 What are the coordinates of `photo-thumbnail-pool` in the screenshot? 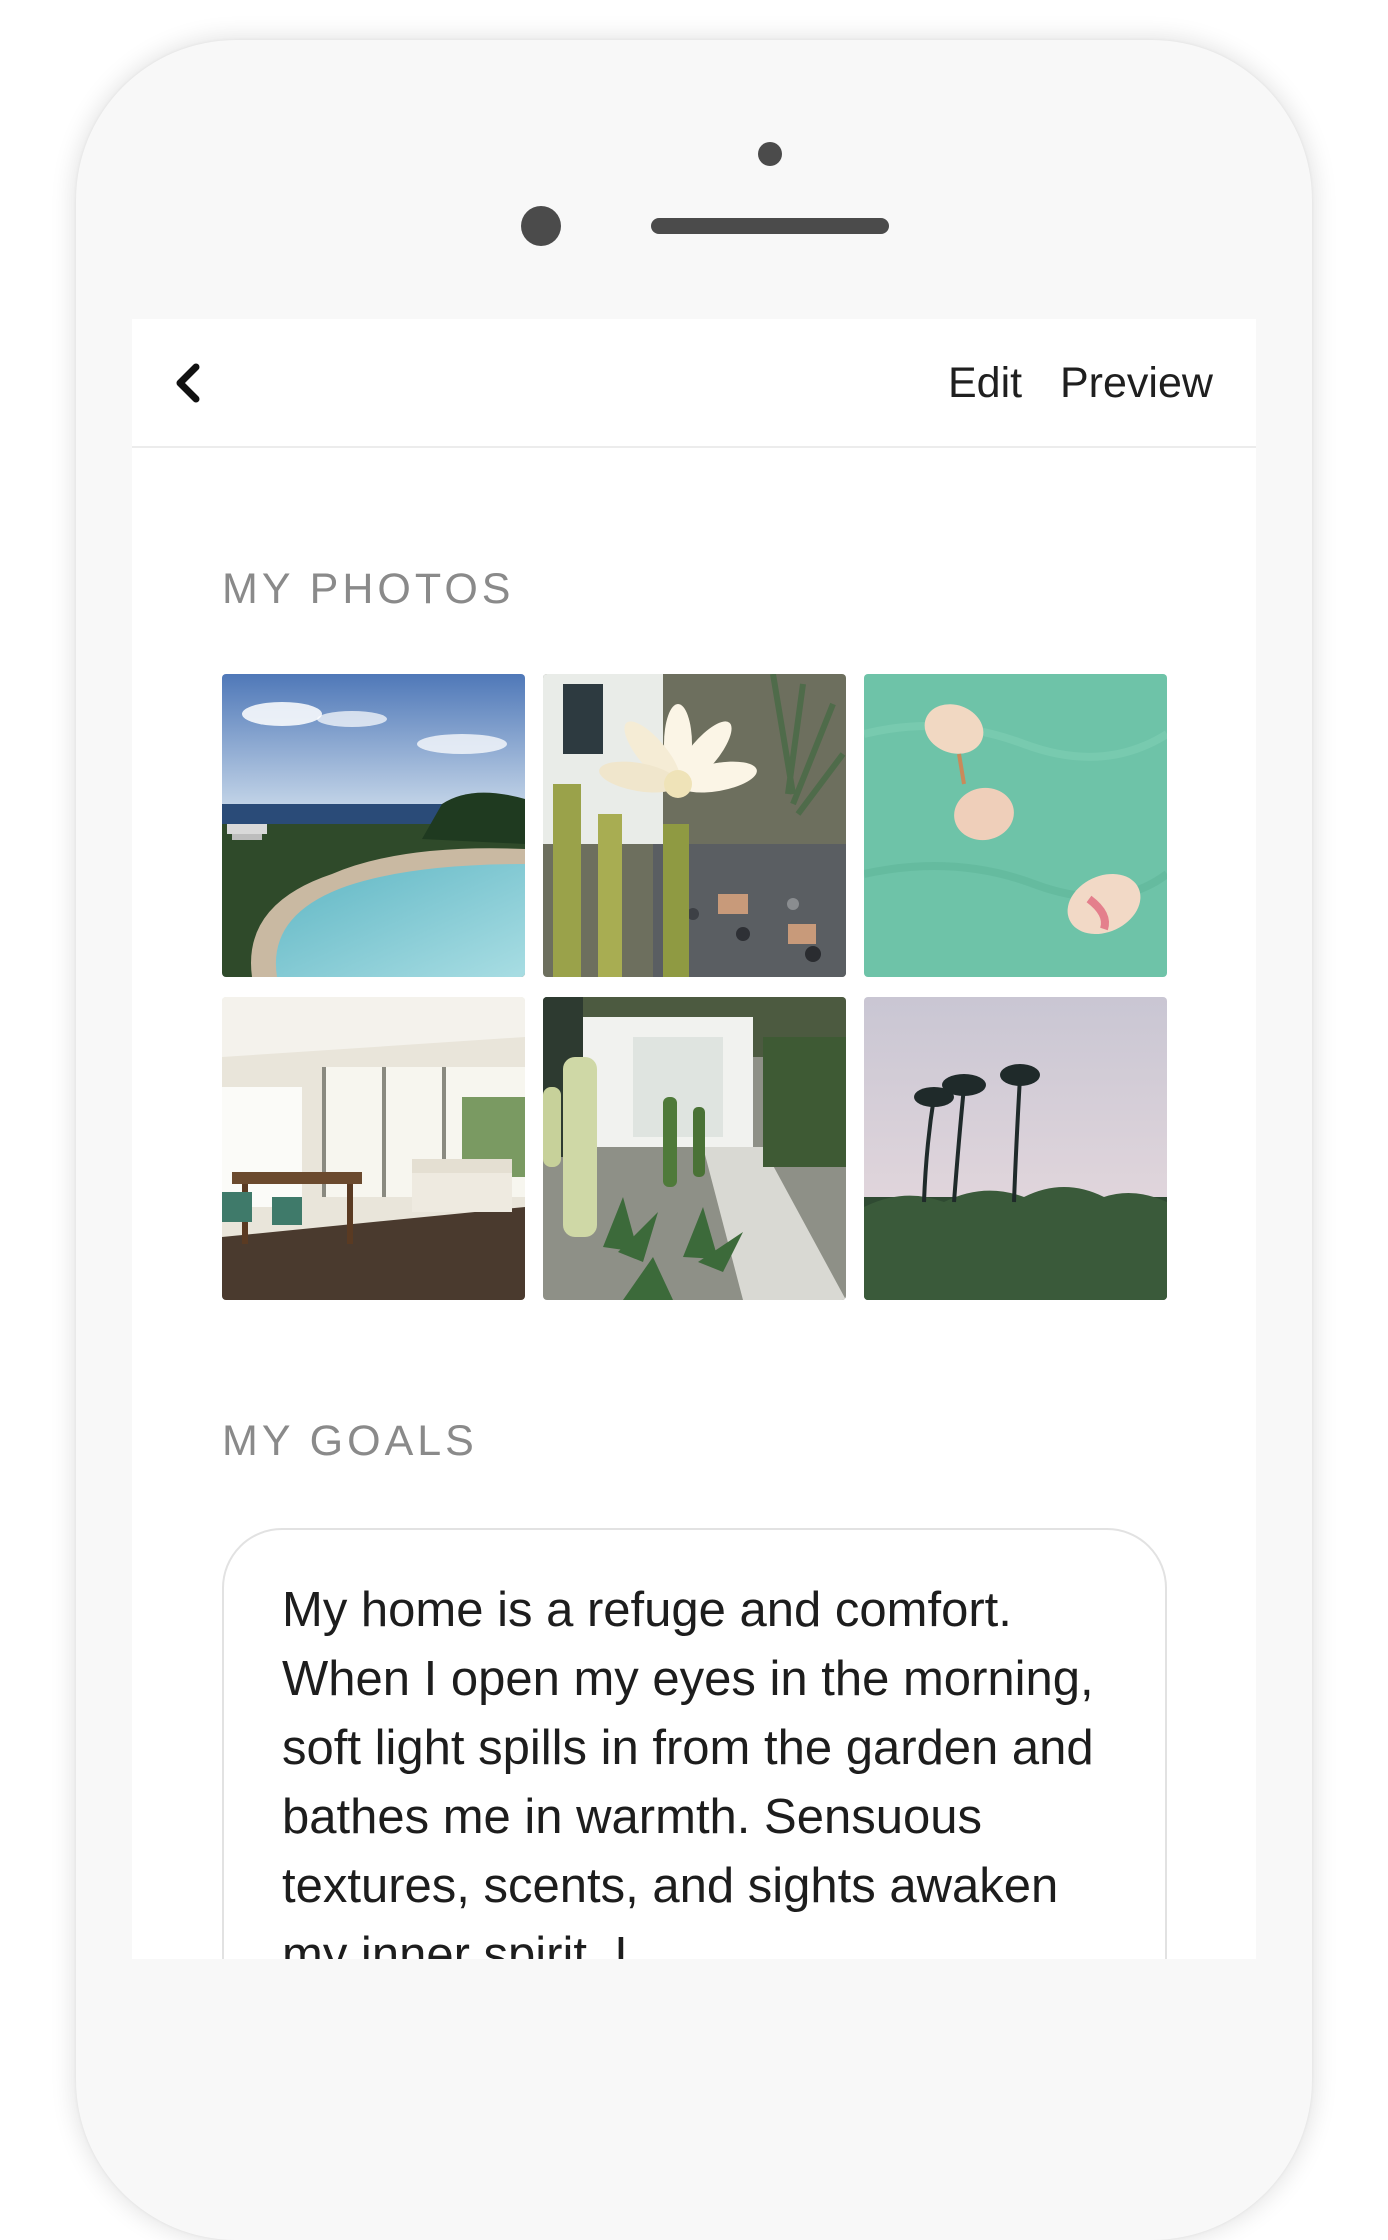 It's located at (373, 825).